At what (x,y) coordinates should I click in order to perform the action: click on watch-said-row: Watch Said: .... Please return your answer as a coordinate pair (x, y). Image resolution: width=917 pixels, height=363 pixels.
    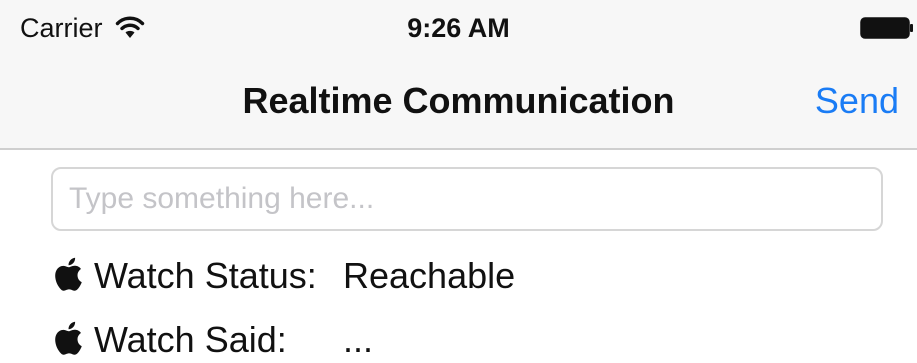
    Looking at the image, I should click on (212, 341).